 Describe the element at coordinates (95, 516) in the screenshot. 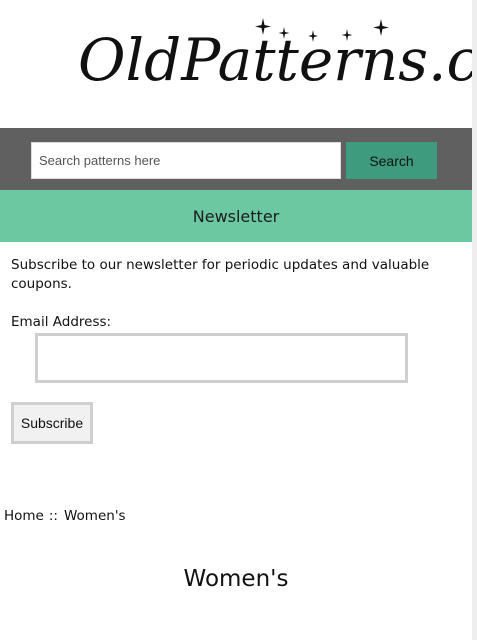

I see `breadcrumb-current-link: Women's` at that location.